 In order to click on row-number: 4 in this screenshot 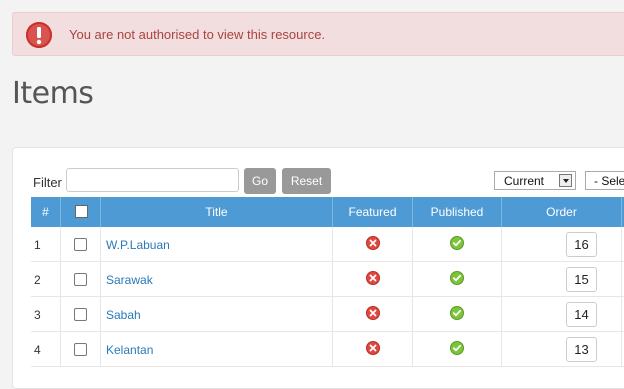, I will do `click(46, 349)`.